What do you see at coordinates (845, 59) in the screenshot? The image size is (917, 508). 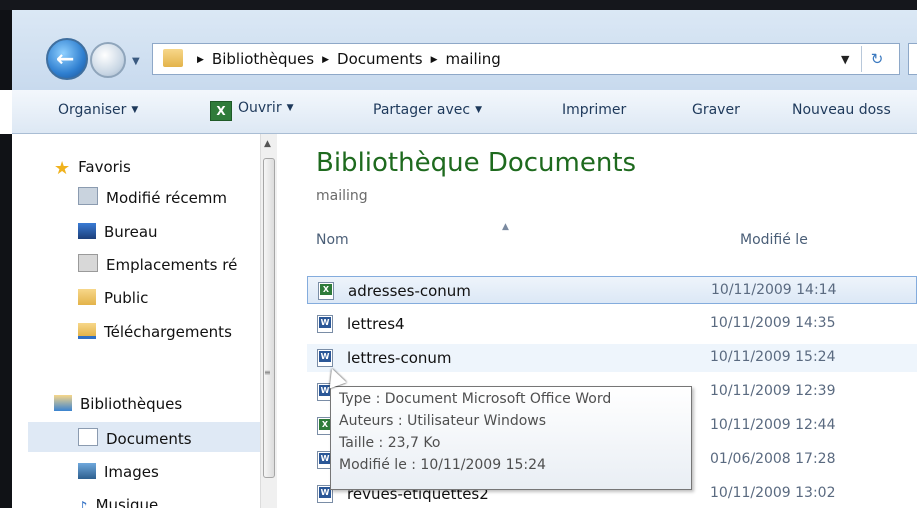 I see `address-dropdown-arrow: ▼` at bounding box center [845, 59].